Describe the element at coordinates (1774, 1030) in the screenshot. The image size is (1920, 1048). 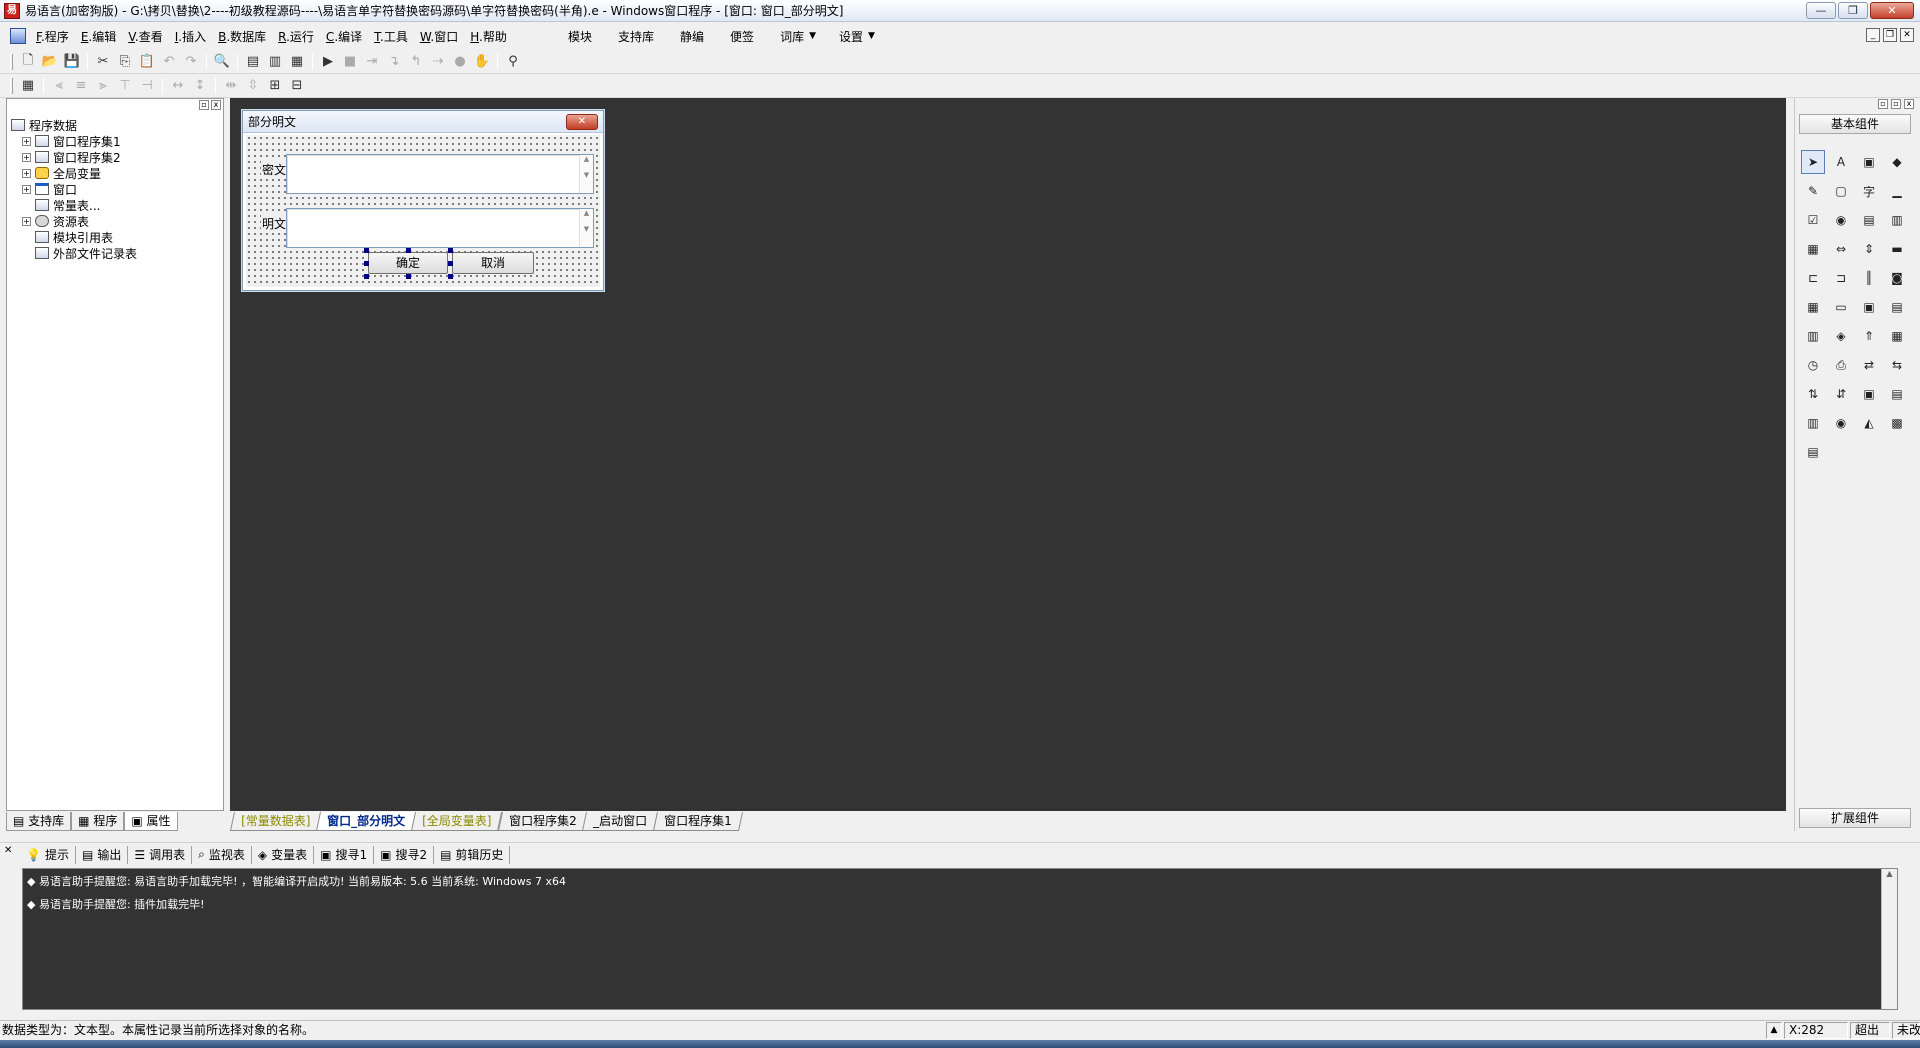
I see `caret-up-icon: ▲` at that location.